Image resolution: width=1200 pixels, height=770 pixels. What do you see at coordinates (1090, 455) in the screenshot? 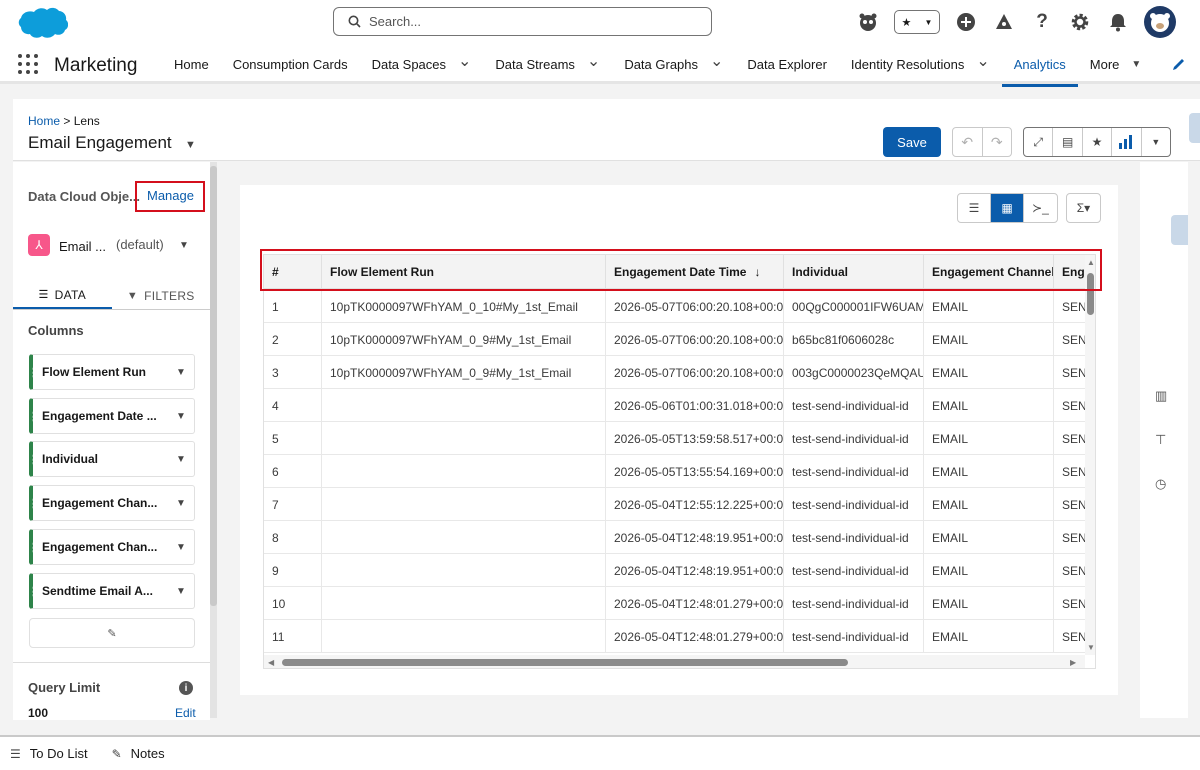
I see `table-vertical-scrollbar: ▲ ▼` at bounding box center [1090, 455].